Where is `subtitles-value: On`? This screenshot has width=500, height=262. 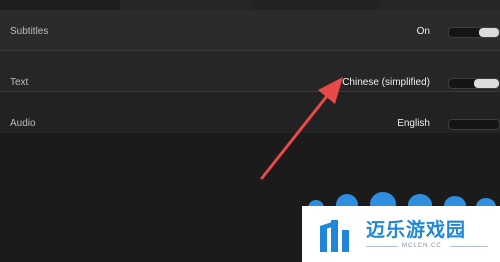
subtitles-value: On is located at coordinates (423, 31).